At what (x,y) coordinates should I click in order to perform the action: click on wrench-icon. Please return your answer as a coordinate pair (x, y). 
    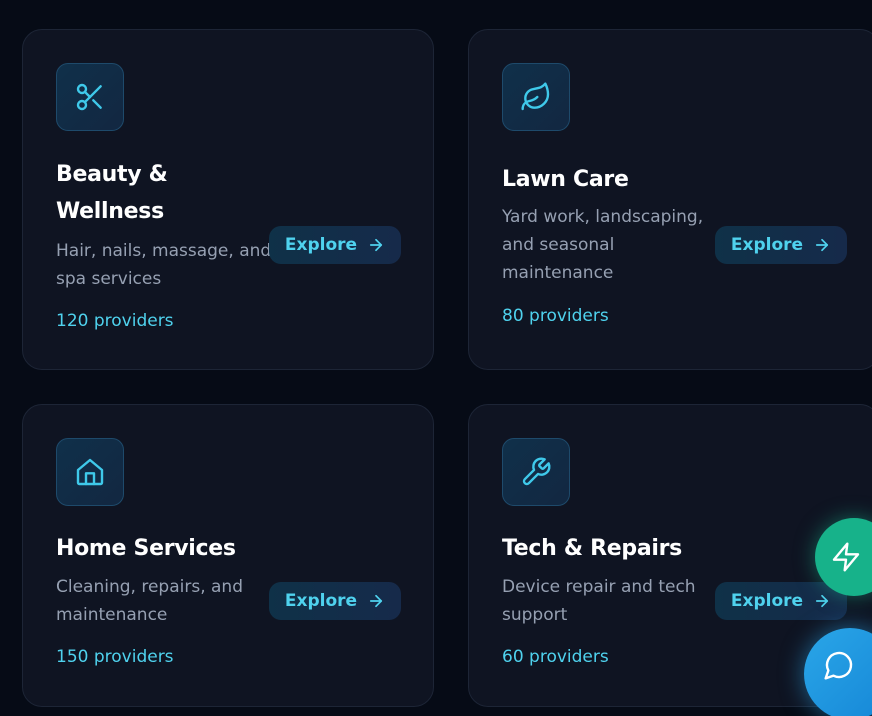
    Looking at the image, I should click on (536, 471).